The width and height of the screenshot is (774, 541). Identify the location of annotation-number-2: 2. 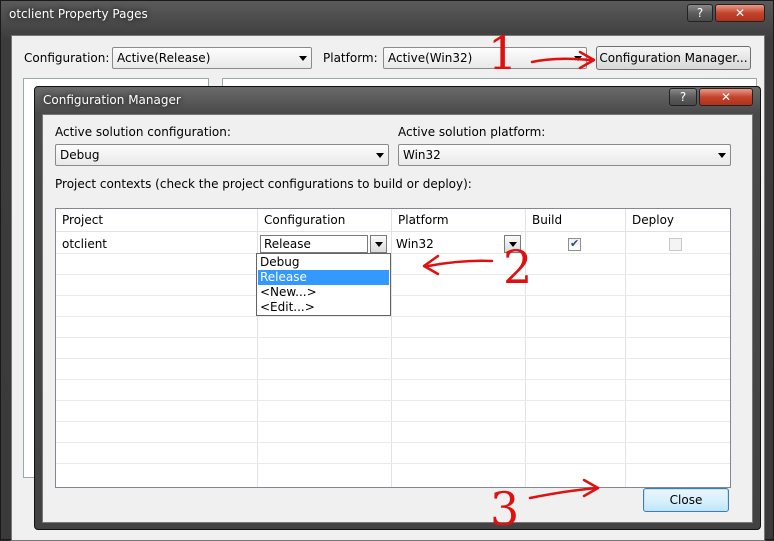
(518, 267).